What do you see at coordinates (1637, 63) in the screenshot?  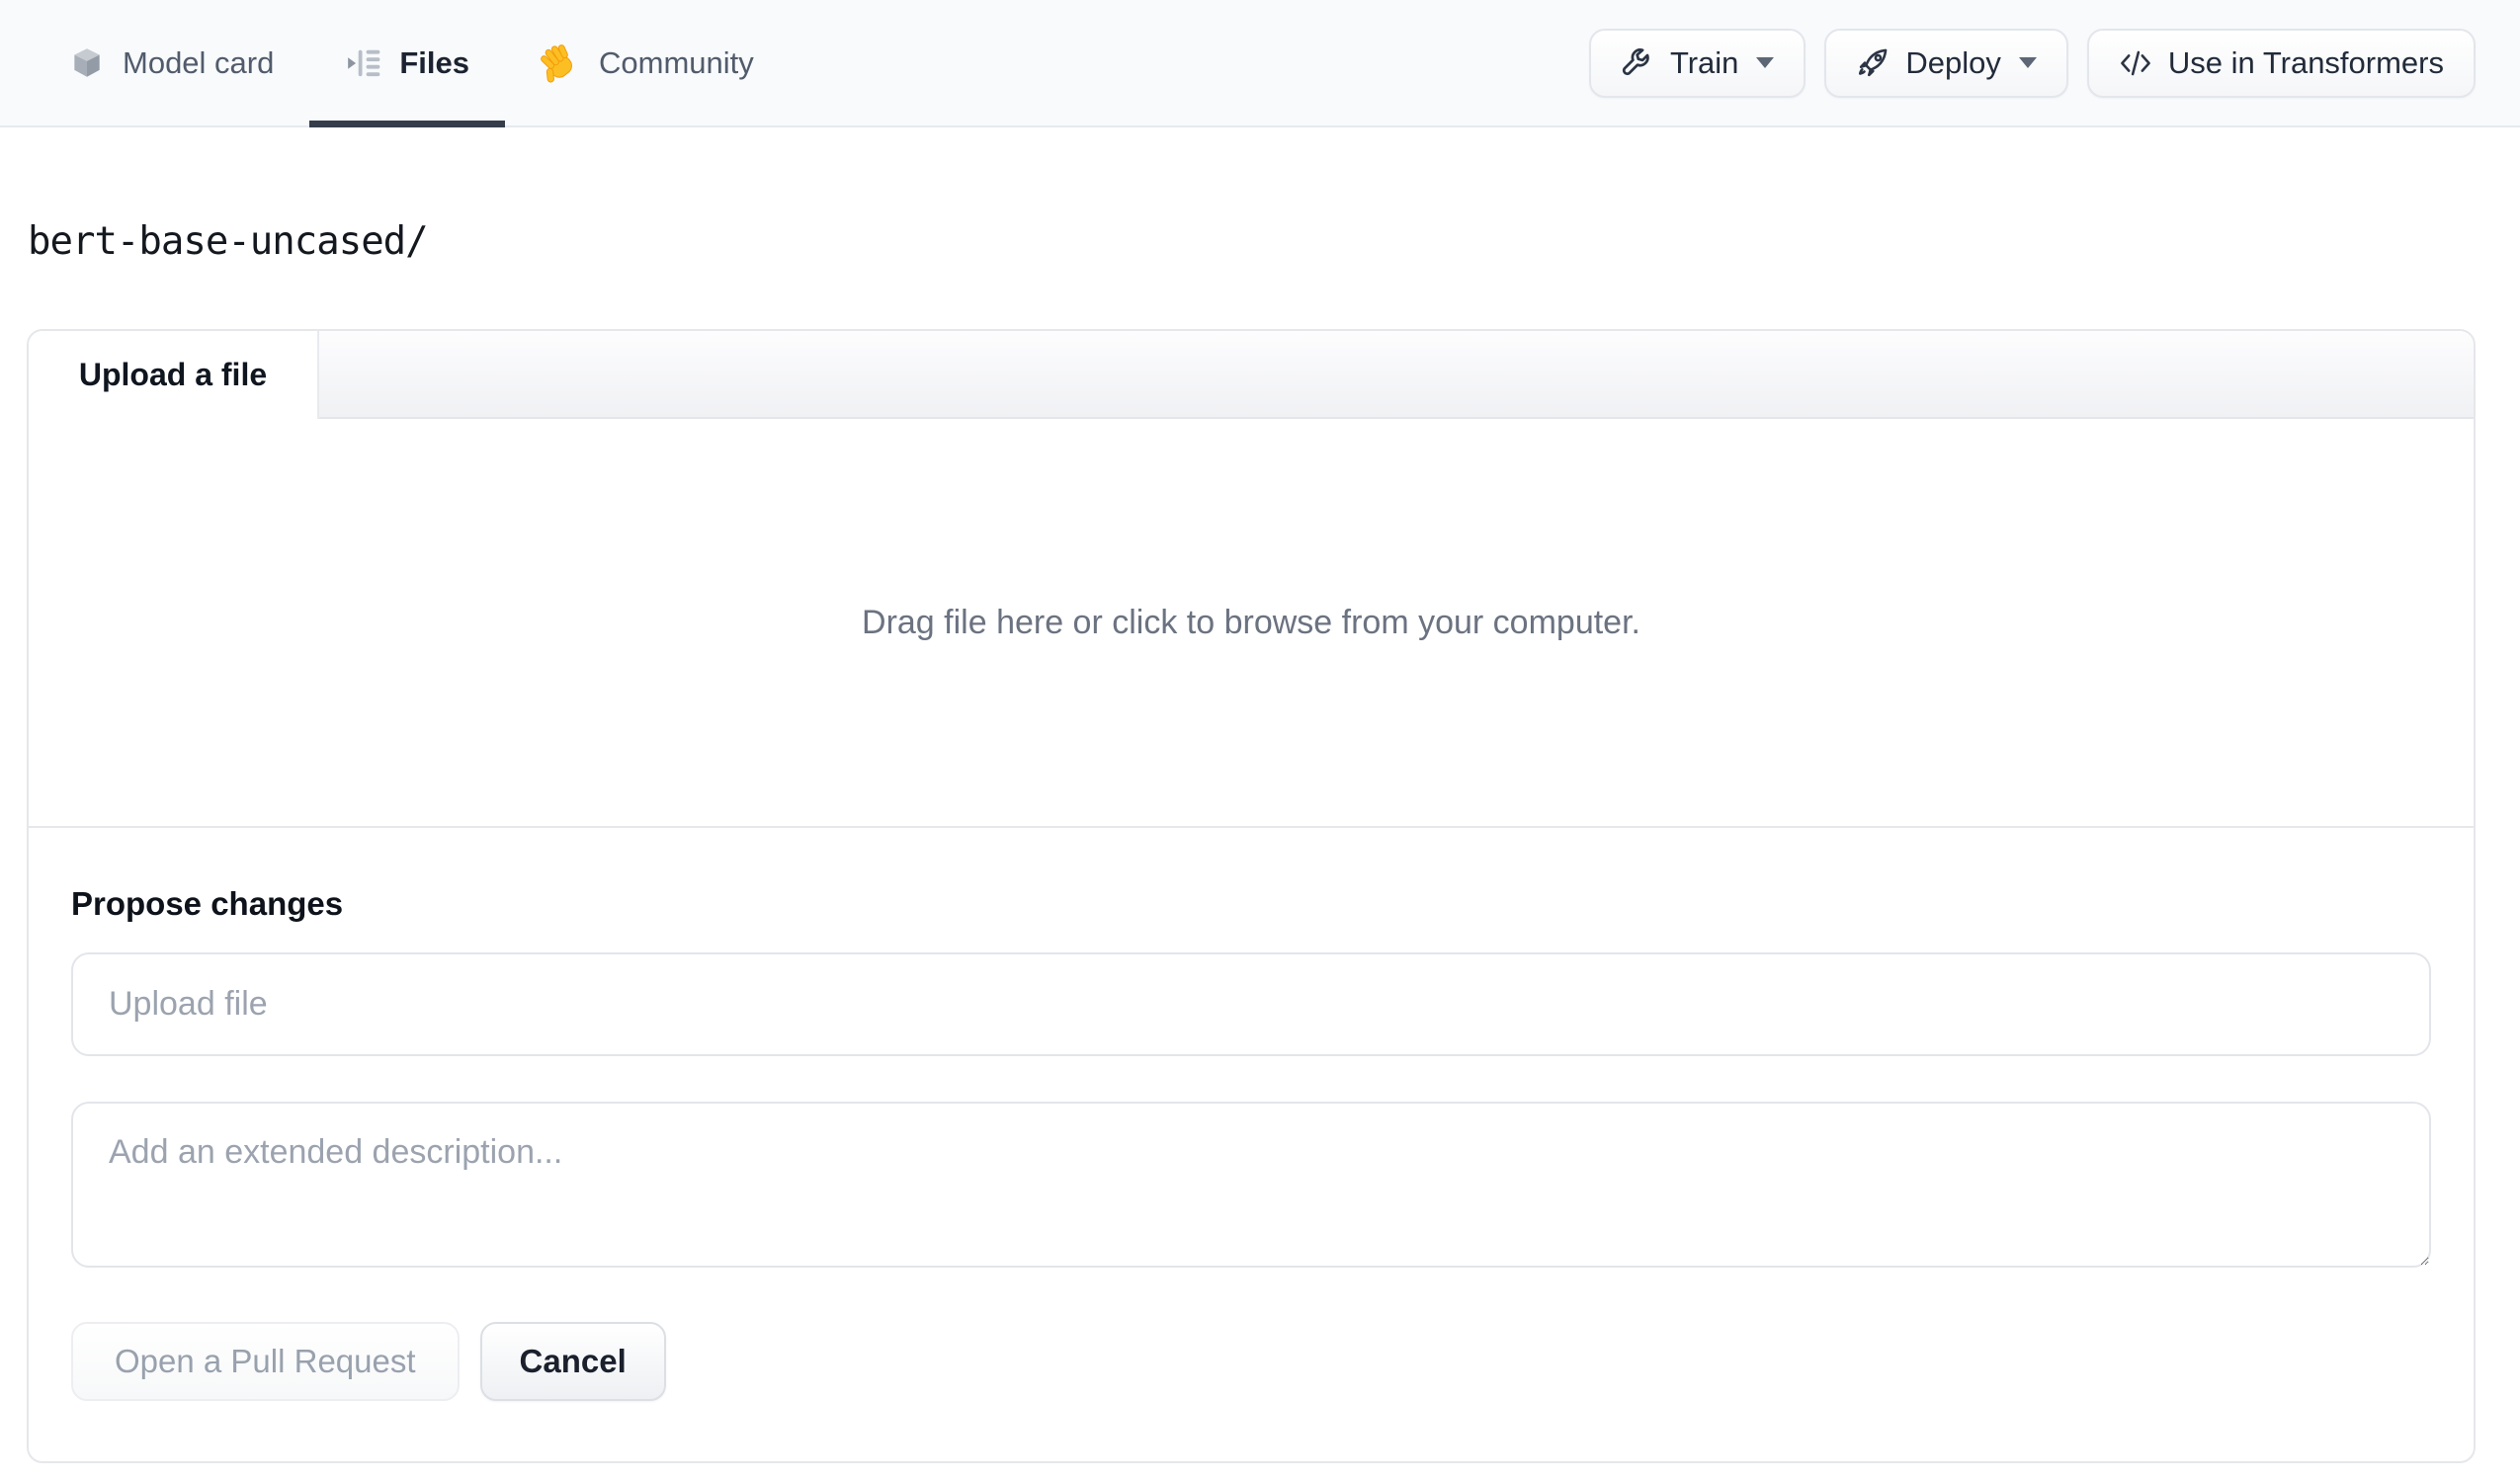 I see `wrench-icon` at bounding box center [1637, 63].